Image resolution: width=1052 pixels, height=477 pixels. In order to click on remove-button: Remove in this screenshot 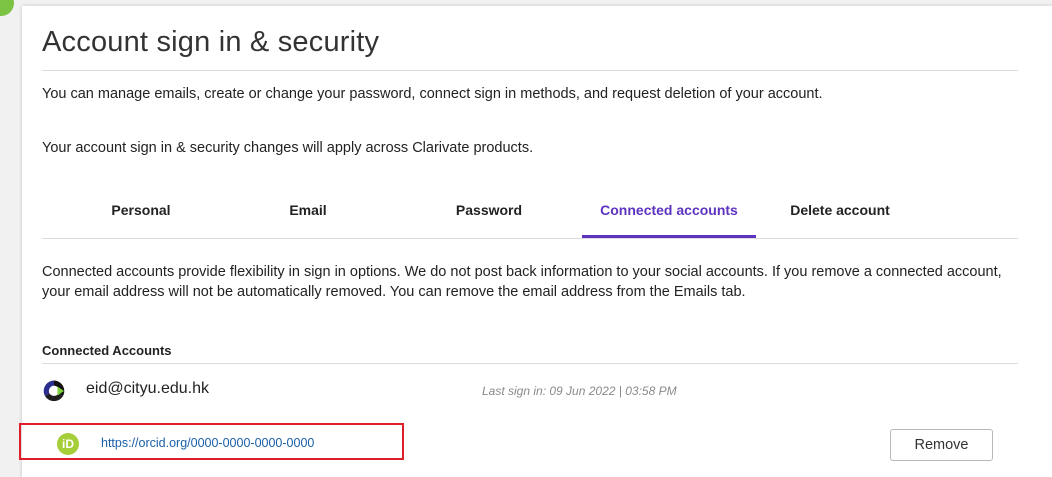, I will do `click(941, 445)`.